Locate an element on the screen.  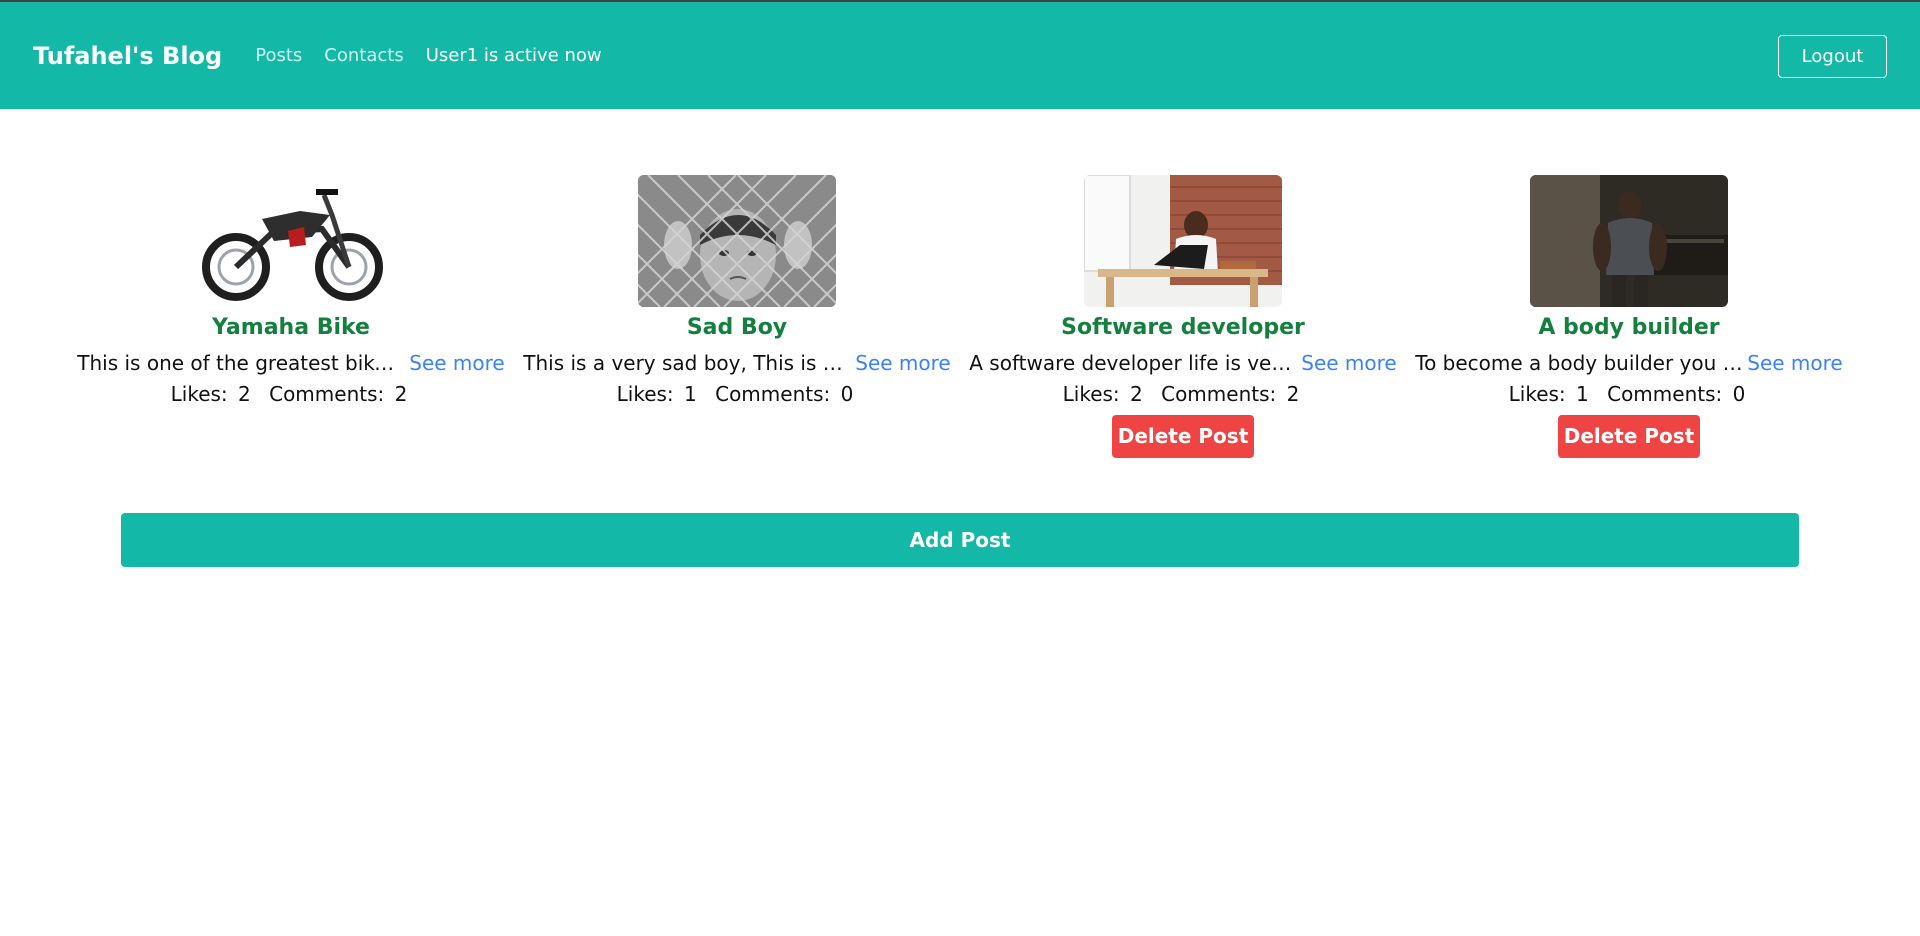
add-post-button: Add Post is located at coordinates (960, 540).